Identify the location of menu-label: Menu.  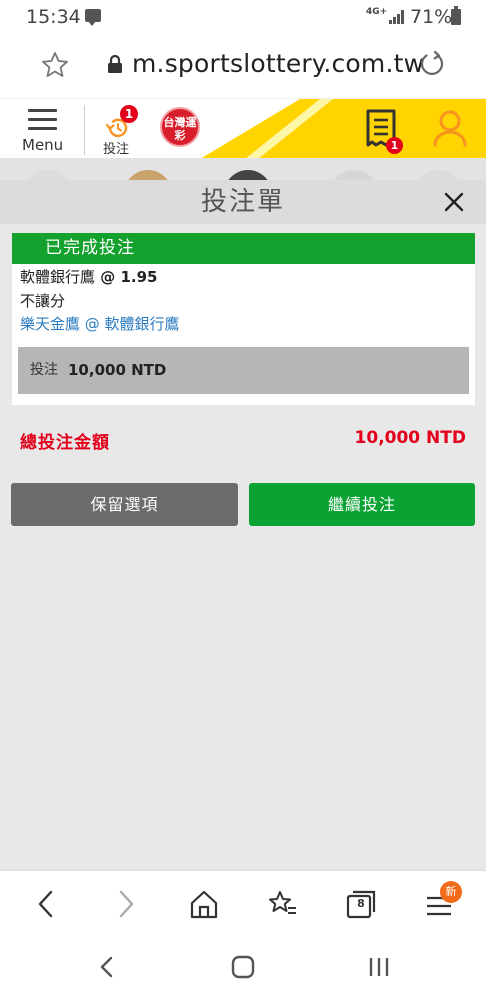
(43, 145).